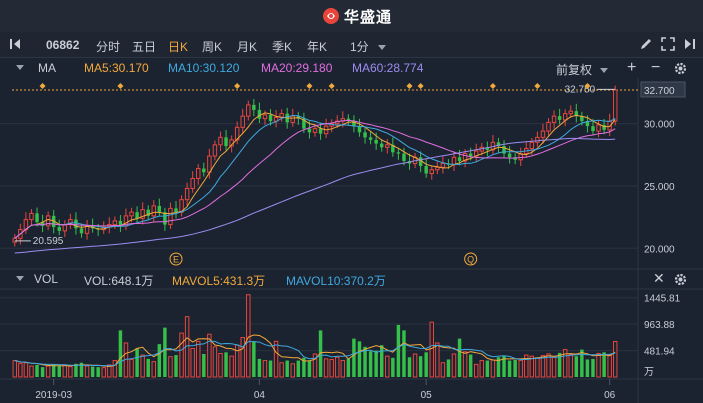  I want to click on time-axis-label: 05, so click(427, 395).